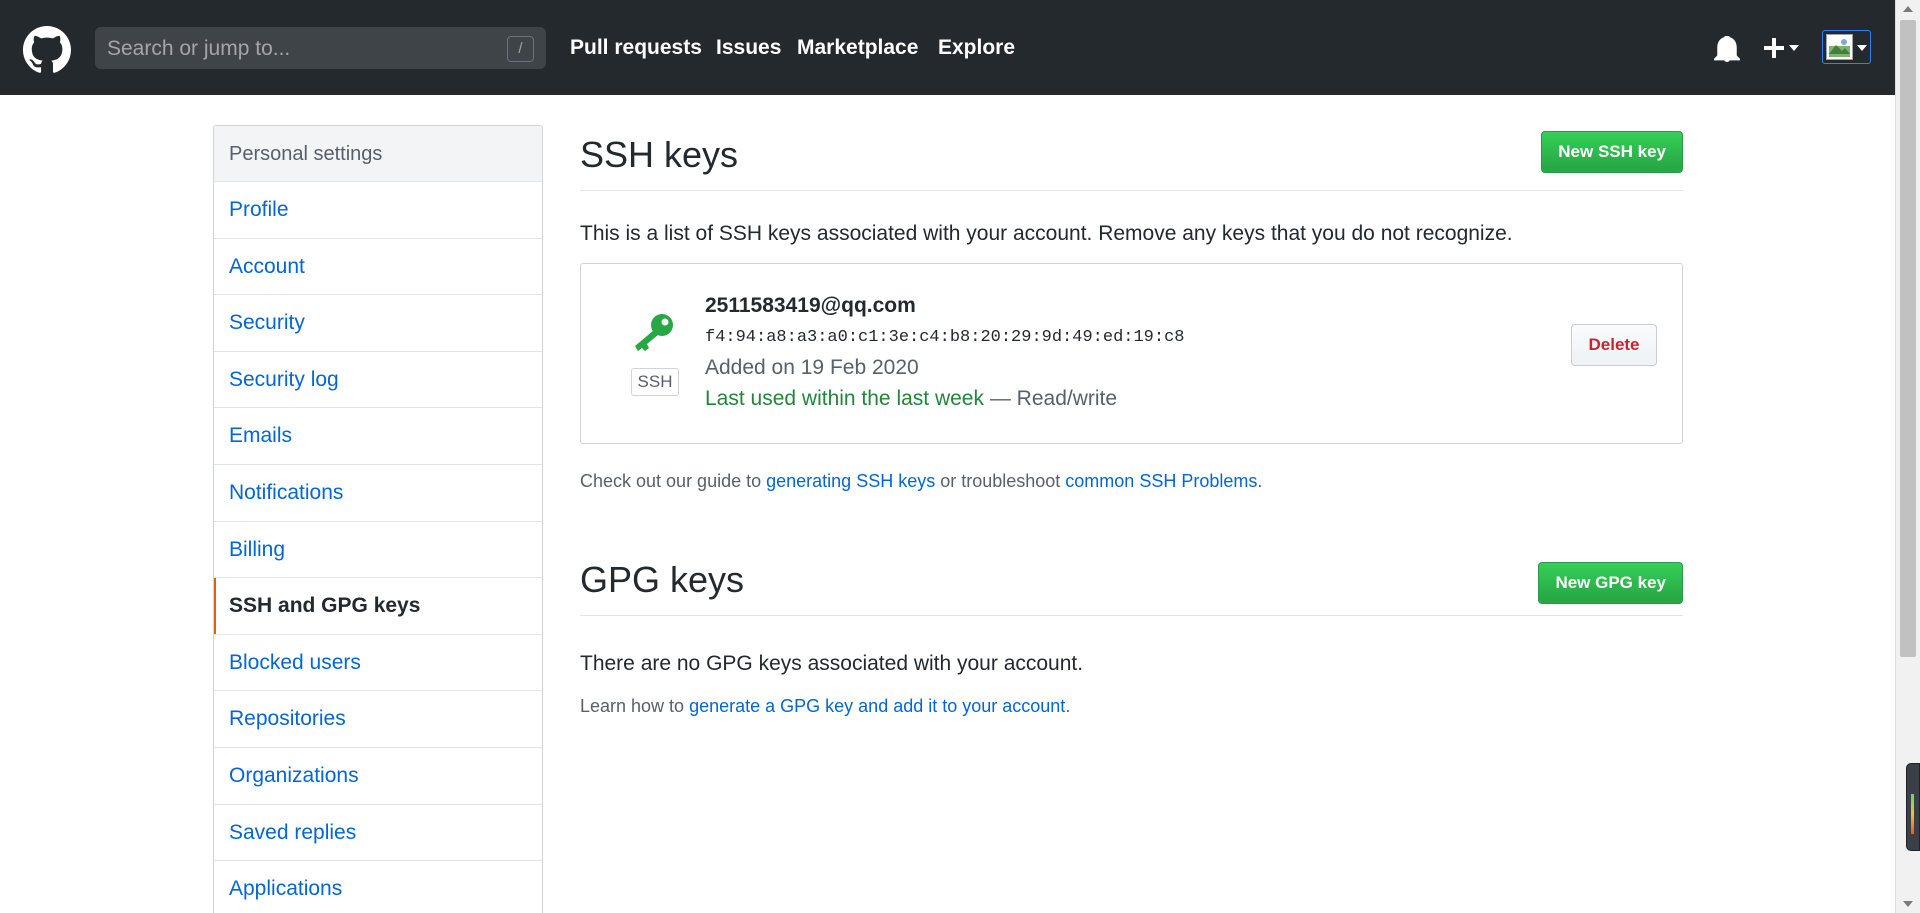 The image size is (1920, 913). Describe the element at coordinates (47, 50) in the screenshot. I see `github-logo-icon` at that location.